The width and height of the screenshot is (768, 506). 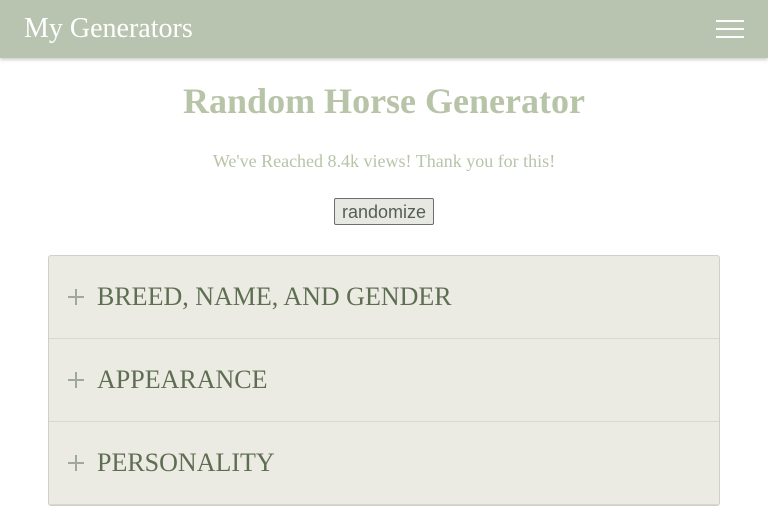 What do you see at coordinates (182, 379) in the screenshot?
I see `accordion-item-label: APPEARANCE` at bounding box center [182, 379].